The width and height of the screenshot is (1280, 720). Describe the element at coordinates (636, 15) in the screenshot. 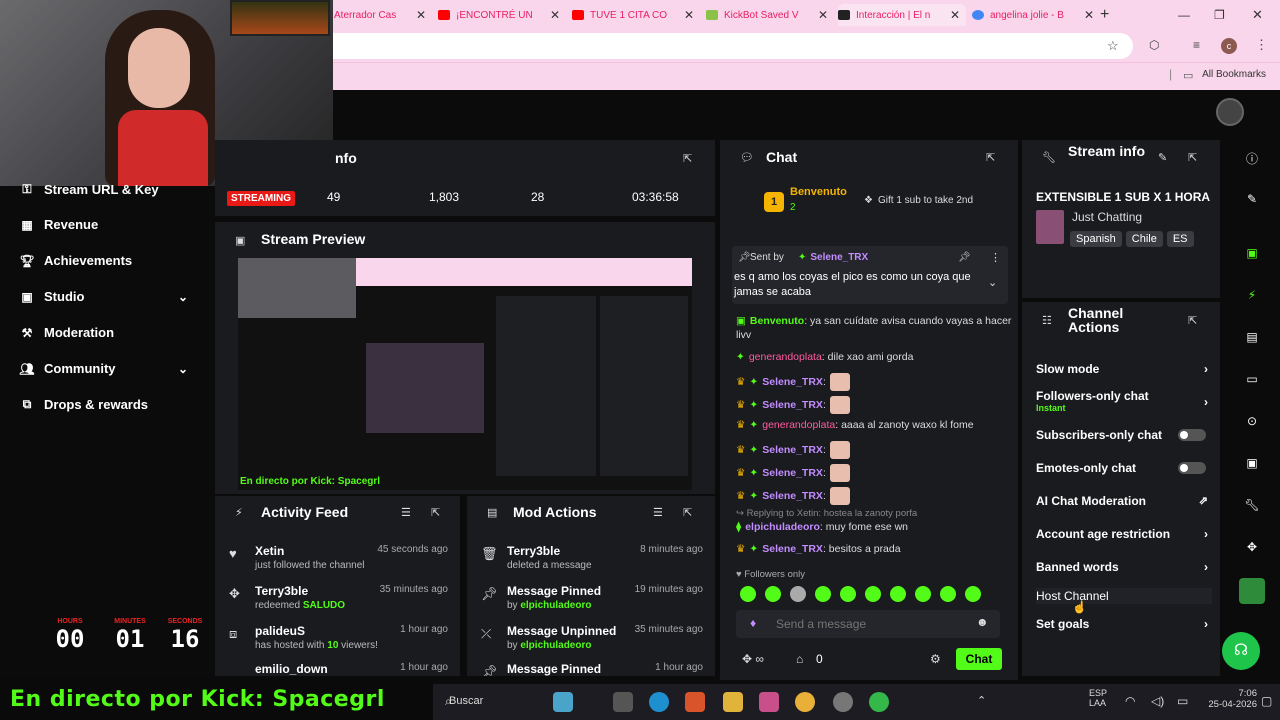

I see `browser-tab: TUVE 1 CITA CO ✕` at that location.